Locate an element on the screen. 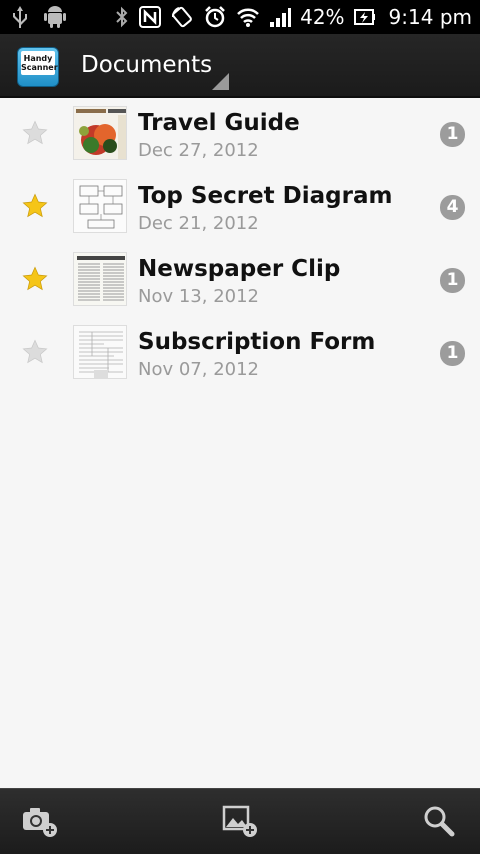 The image size is (480, 854). action-bar: Handy Scanner Documents is located at coordinates (240, 66).